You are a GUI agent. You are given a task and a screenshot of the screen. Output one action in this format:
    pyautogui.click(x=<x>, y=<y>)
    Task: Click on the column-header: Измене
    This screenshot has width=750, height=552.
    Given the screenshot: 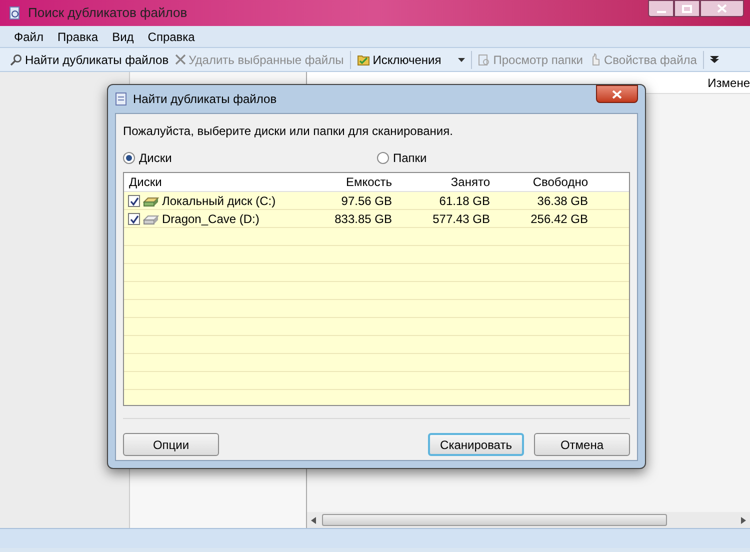 What is the action you would take?
    pyautogui.click(x=729, y=83)
    